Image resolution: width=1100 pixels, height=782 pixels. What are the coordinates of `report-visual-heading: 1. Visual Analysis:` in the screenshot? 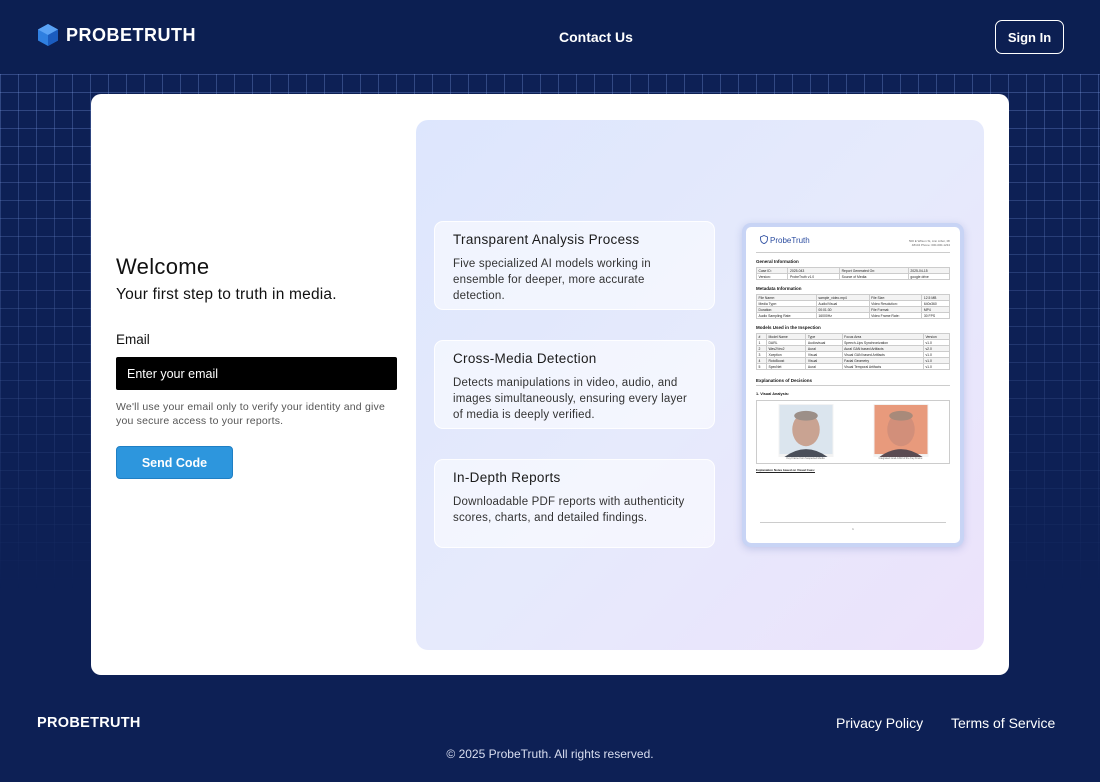 It's located at (773, 394).